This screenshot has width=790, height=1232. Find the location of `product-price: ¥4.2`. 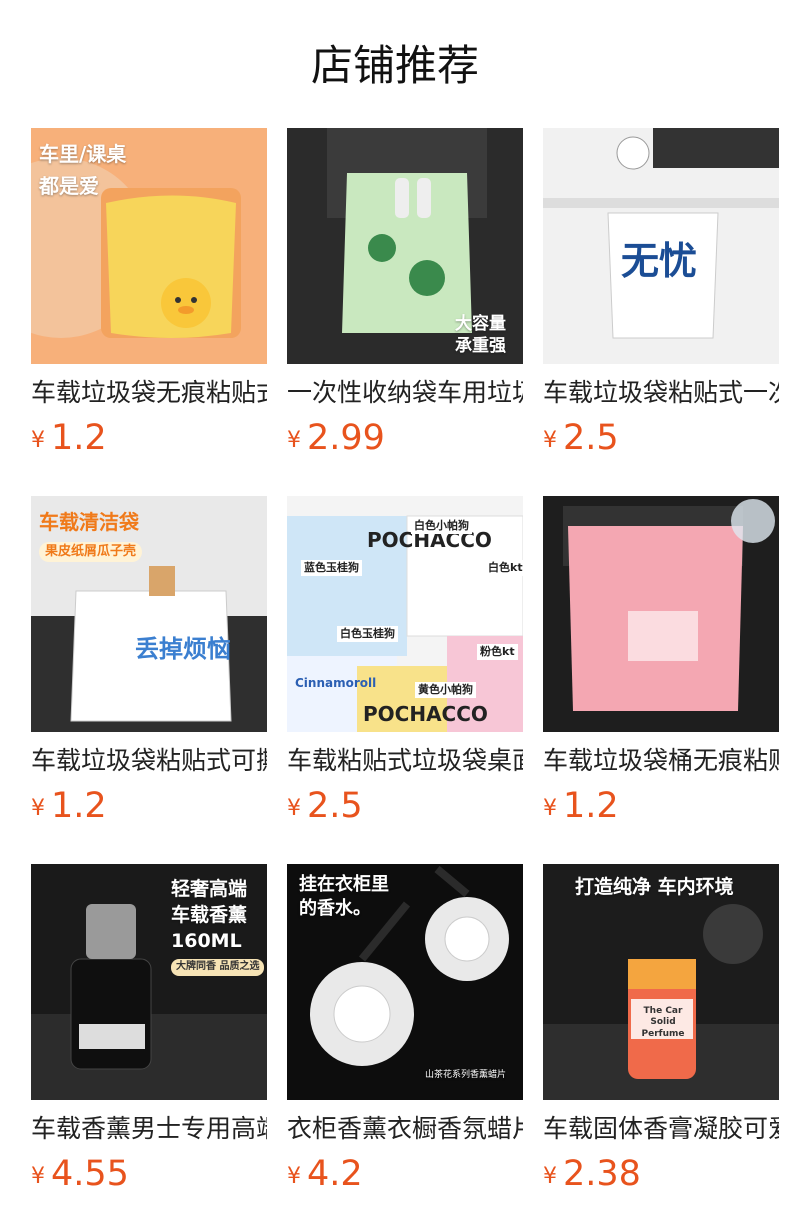

product-price: ¥4.2 is located at coordinates (405, 1177).